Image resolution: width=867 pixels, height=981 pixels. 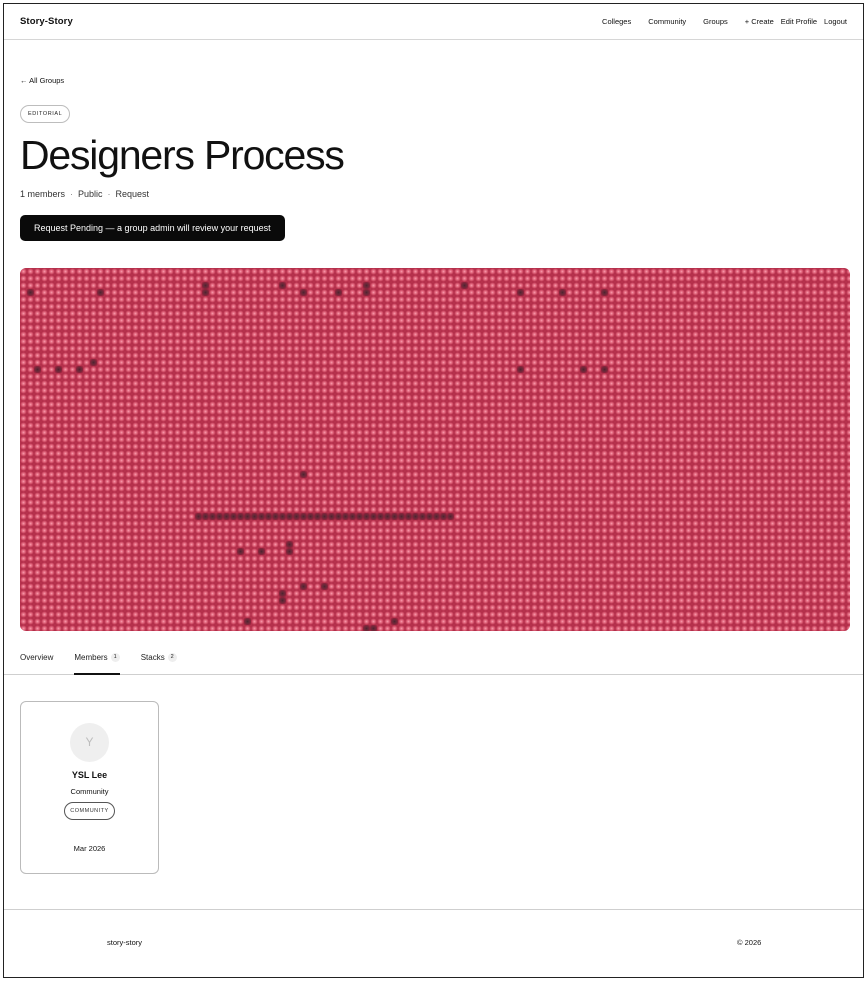 What do you see at coordinates (799, 21) in the screenshot?
I see `nav-link-edit-profile: Edit Profile` at bounding box center [799, 21].